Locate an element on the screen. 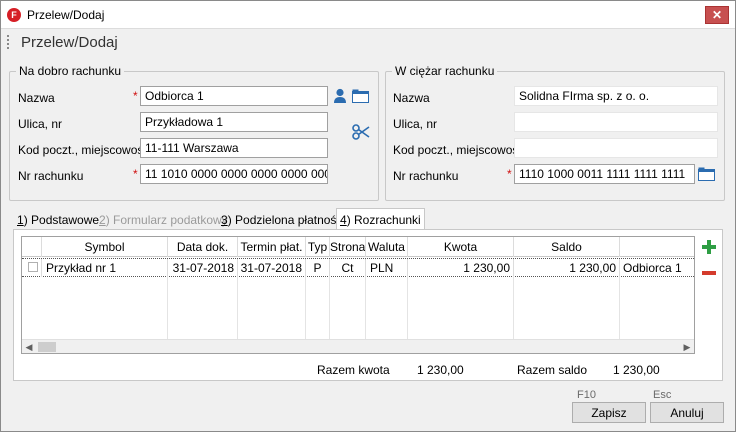 This screenshot has height=432, width=736. total-balance-value: 1 230,00 is located at coordinates (636, 370).